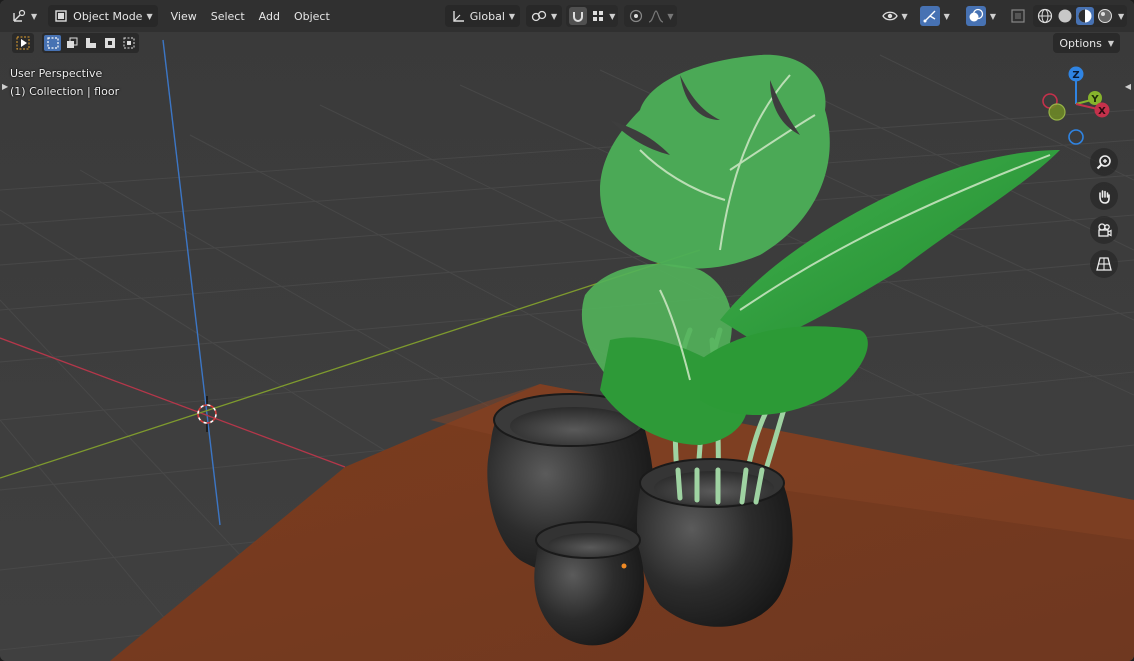 The image size is (1134, 661). I want to click on gizmo-x-label: X, so click(1102, 111).